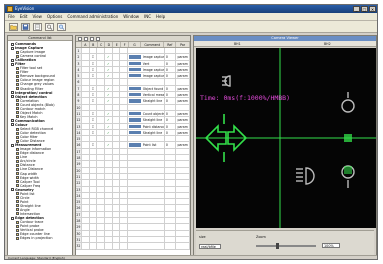  What do you see at coordinates (153, 113) in the screenshot?
I see `comment-cell: Count objects` at bounding box center [153, 113].